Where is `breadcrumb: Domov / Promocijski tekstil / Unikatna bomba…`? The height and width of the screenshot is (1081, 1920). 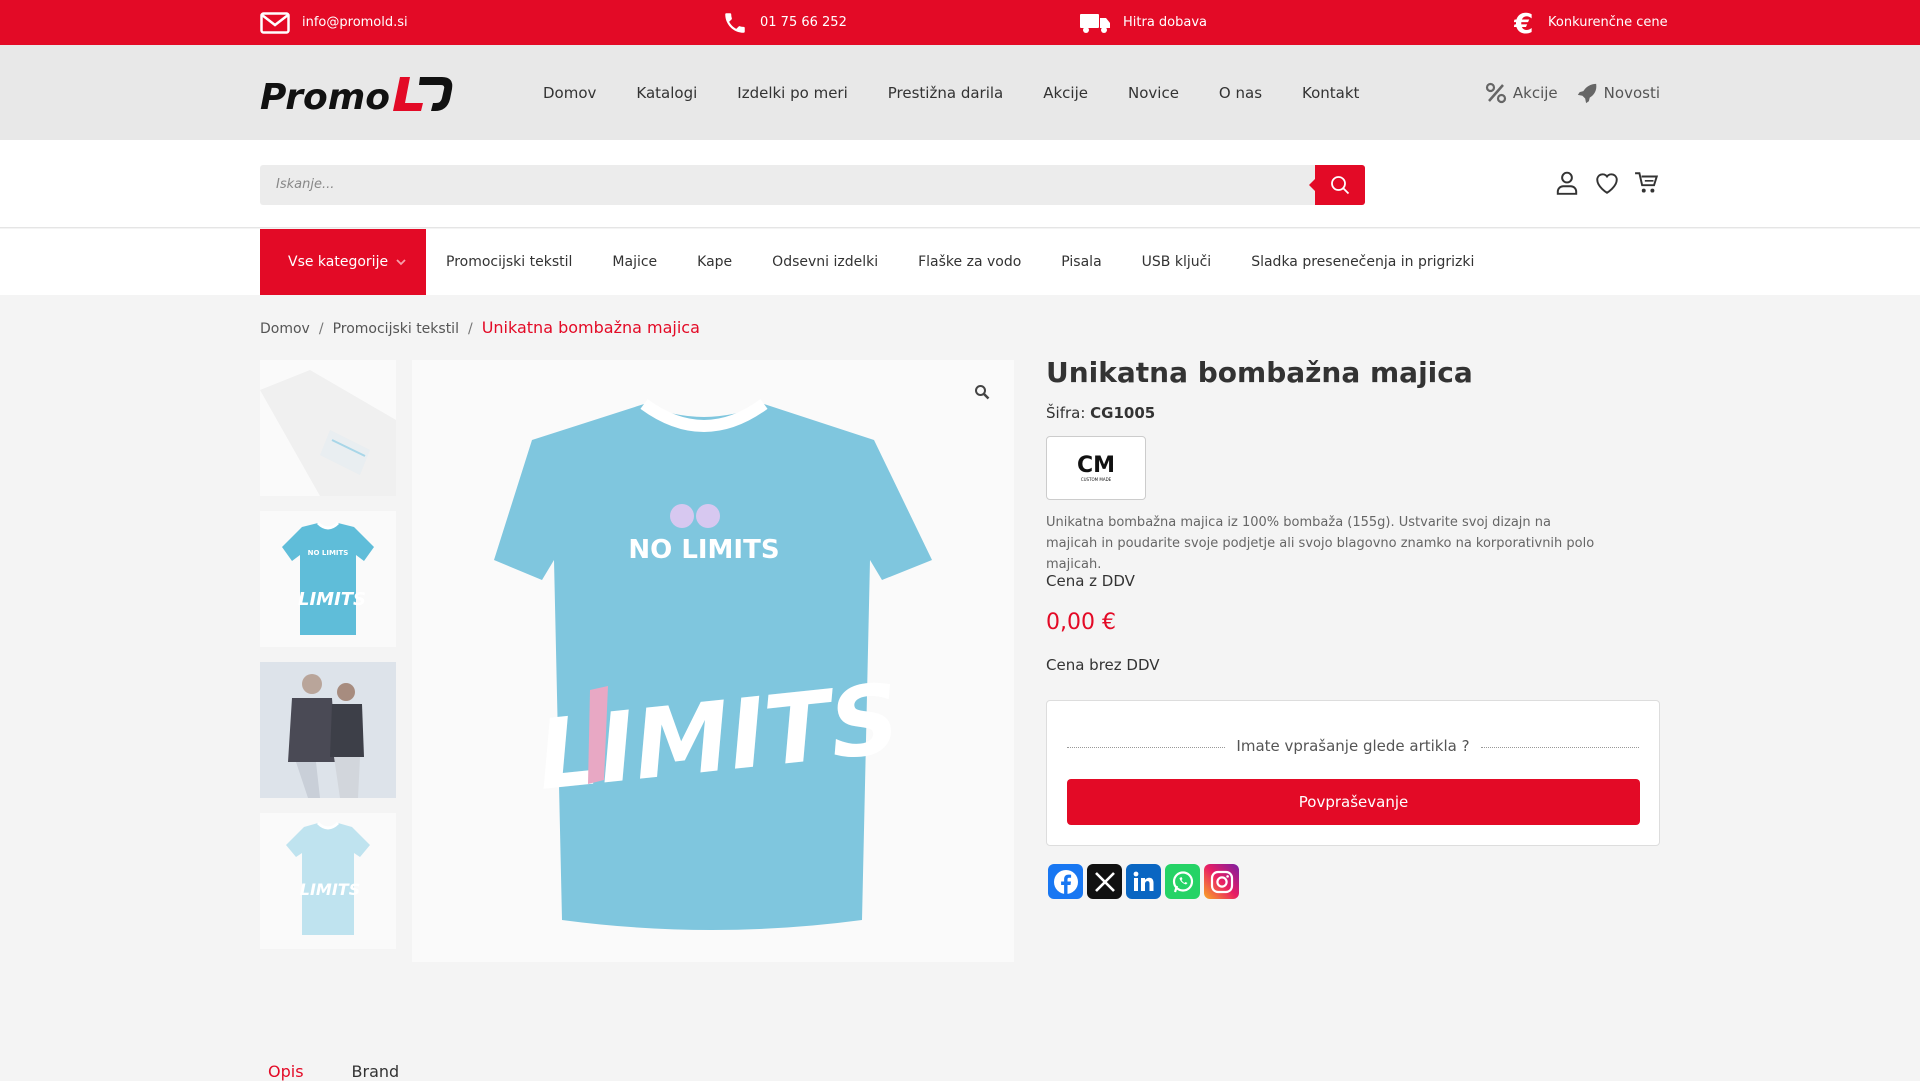
breadcrumb: Domov / Promocijski tekstil / Unikatna bomba… is located at coordinates (480, 327).